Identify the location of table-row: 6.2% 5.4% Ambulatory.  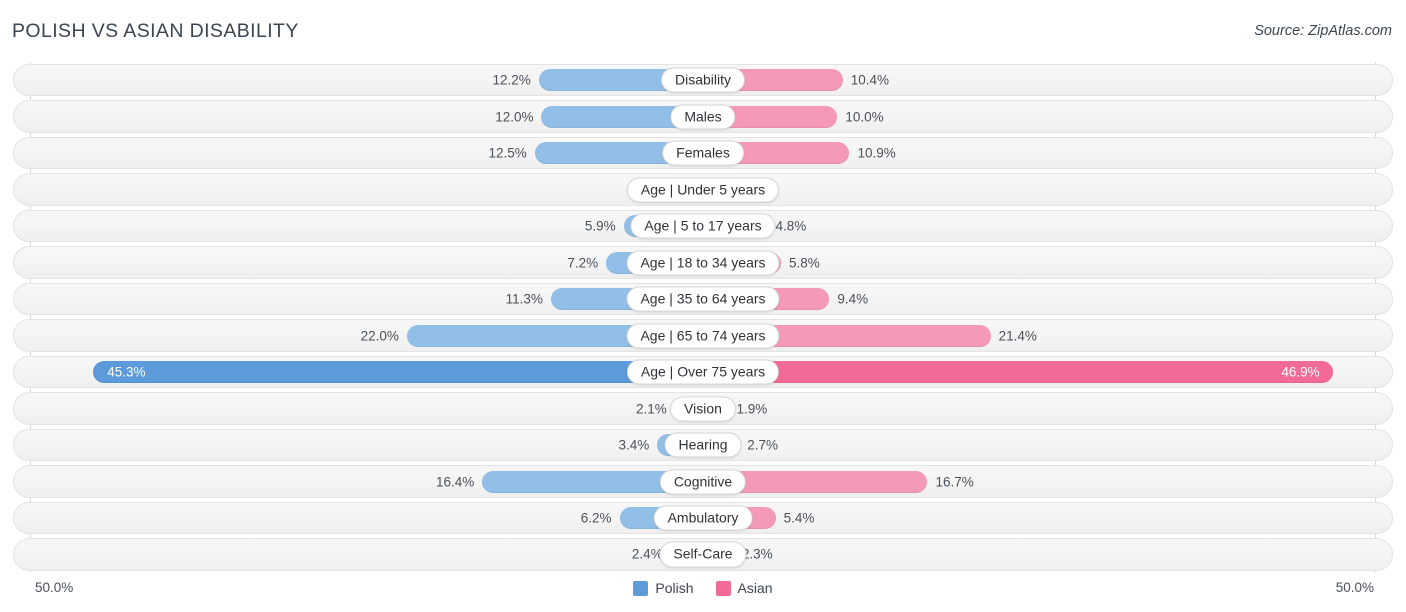
(703, 518).